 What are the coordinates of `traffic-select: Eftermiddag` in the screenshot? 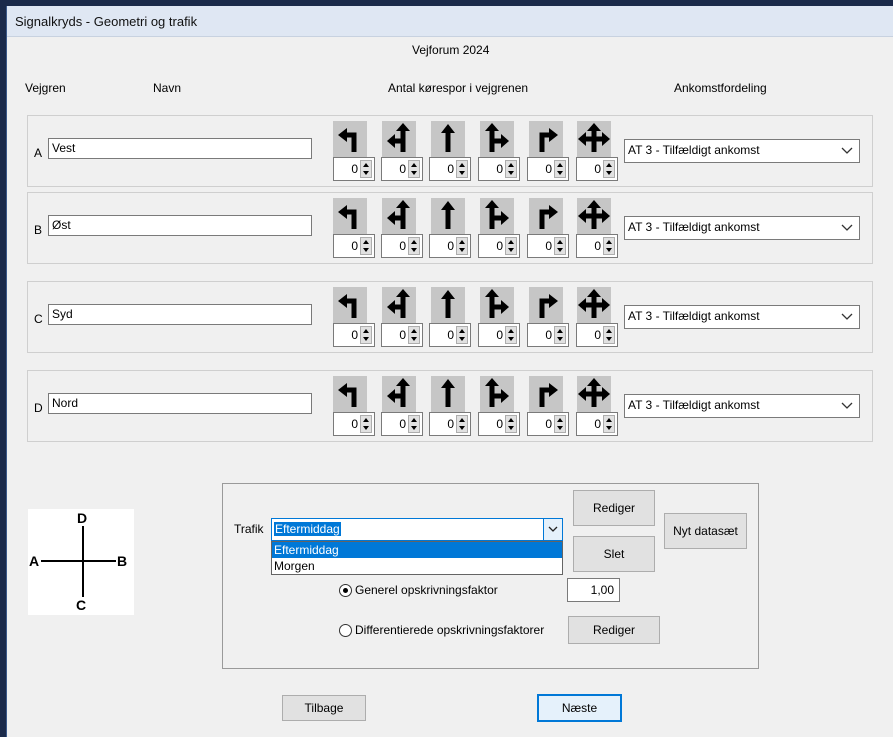 It's located at (417, 529).